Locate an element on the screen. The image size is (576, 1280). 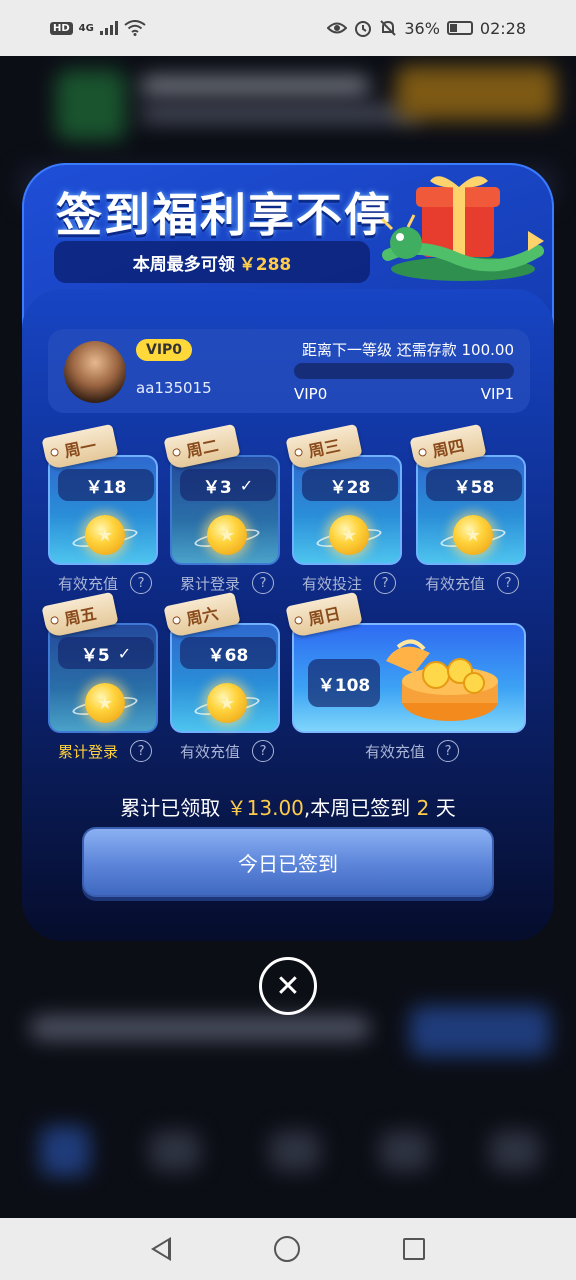
requirement-monday: 有效充值? is located at coordinates (105, 583).